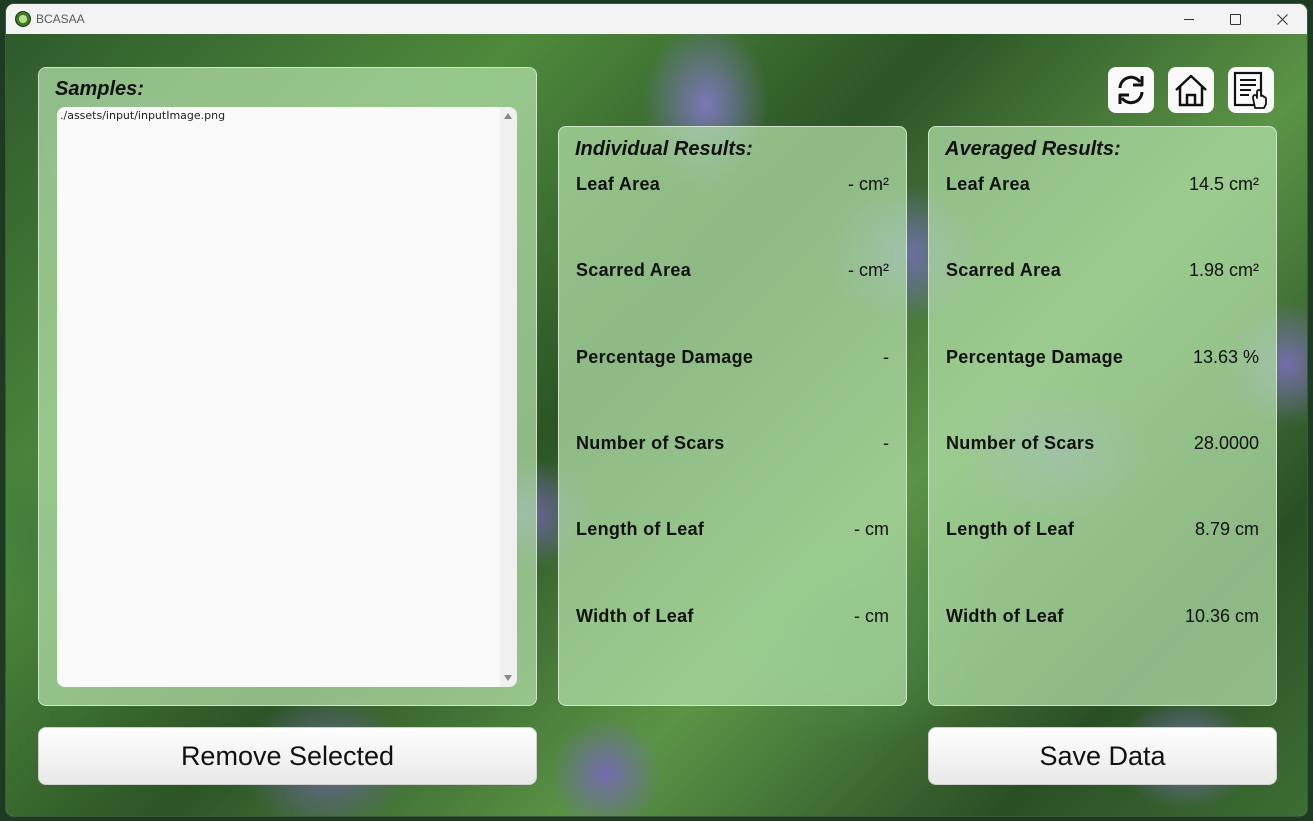 The image size is (1313, 821). I want to click on averaged-results-heading: Averaged Results:, so click(1033, 149).